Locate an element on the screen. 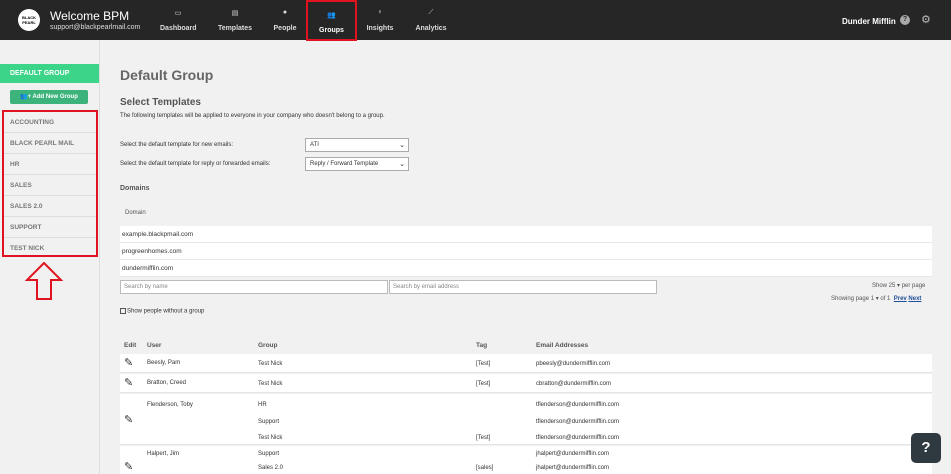 The width and height of the screenshot is (951, 474). search-by-name-input: Search by name is located at coordinates (254, 287).